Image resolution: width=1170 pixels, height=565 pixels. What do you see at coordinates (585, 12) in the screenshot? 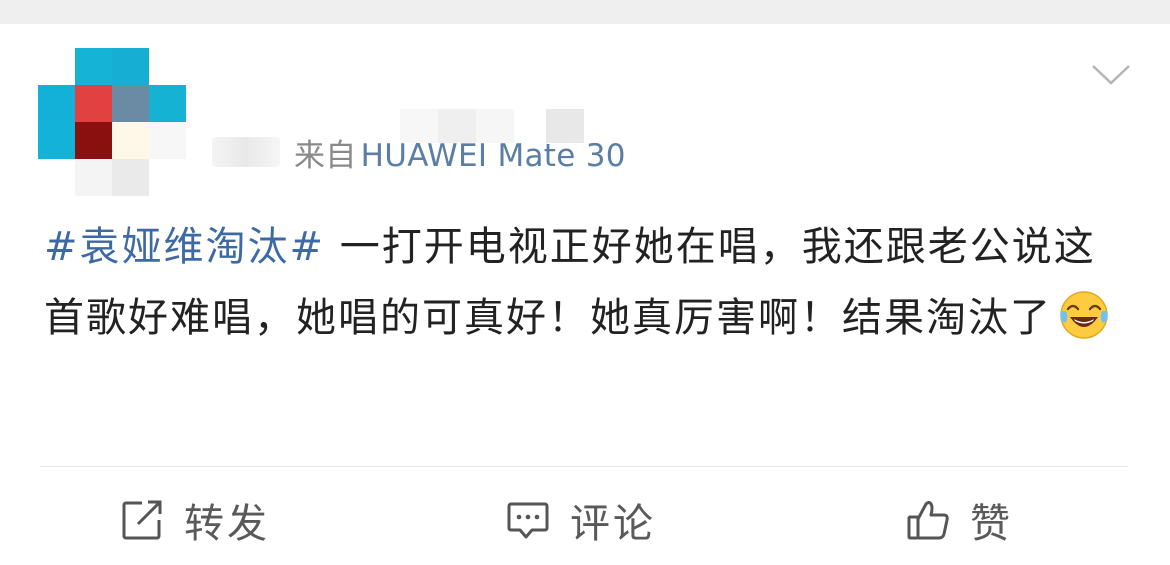
I see `top-bar` at bounding box center [585, 12].